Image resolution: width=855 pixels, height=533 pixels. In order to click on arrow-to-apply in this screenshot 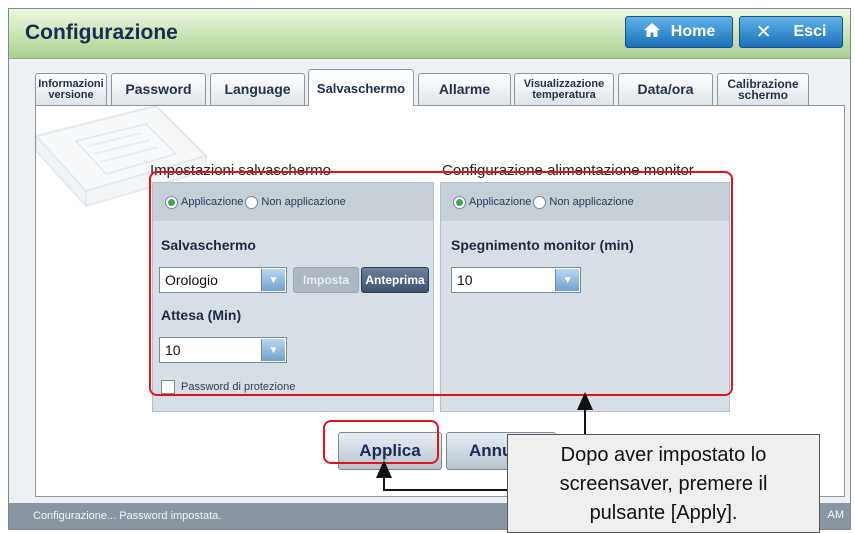, I will do `click(441, 475)`.